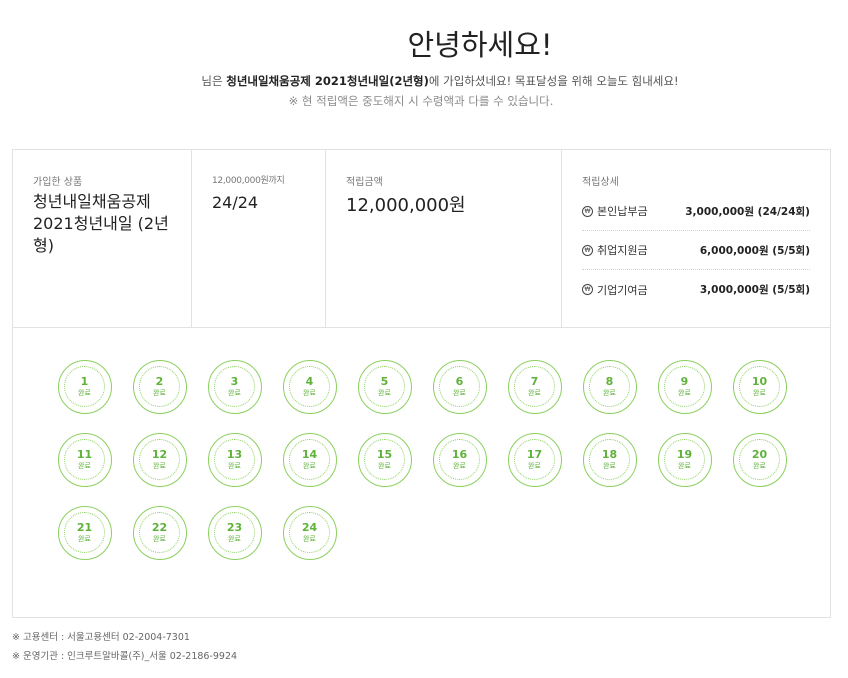  I want to click on stamp-inner: 1 완료, so click(84, 386).